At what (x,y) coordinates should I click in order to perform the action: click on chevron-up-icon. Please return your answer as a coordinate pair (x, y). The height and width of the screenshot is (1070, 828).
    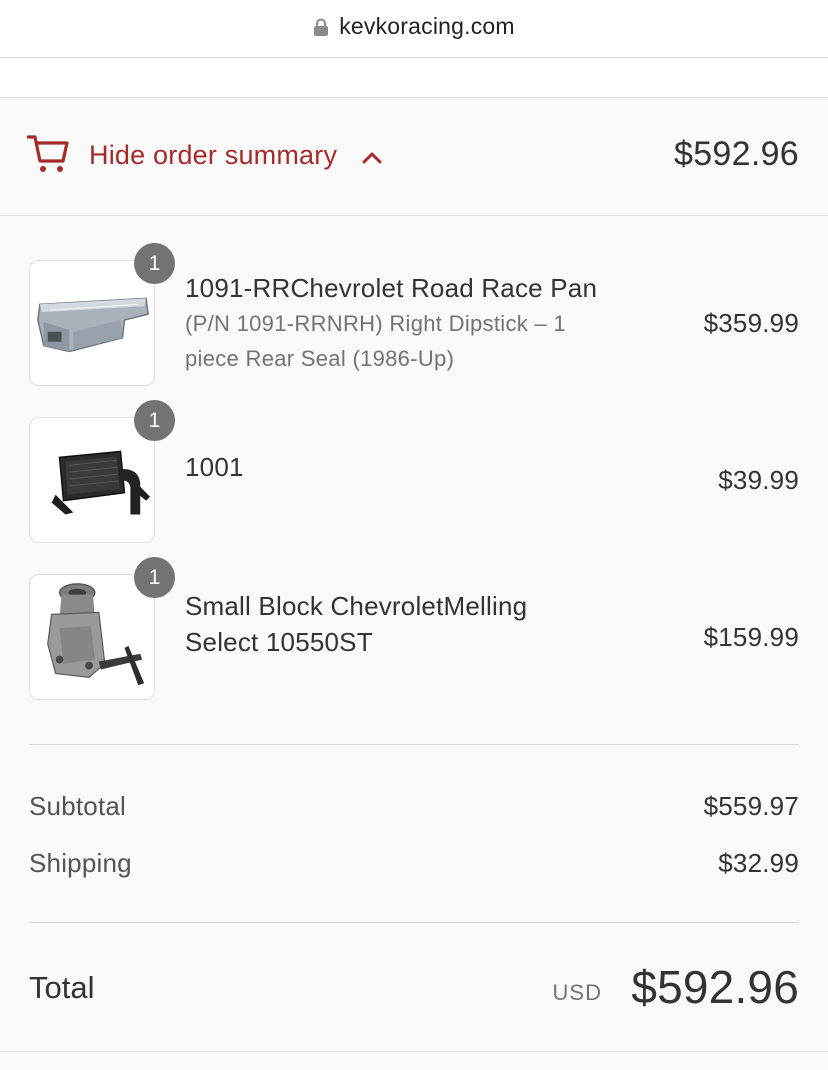
    Looking at the image, I should click on (372, 157).